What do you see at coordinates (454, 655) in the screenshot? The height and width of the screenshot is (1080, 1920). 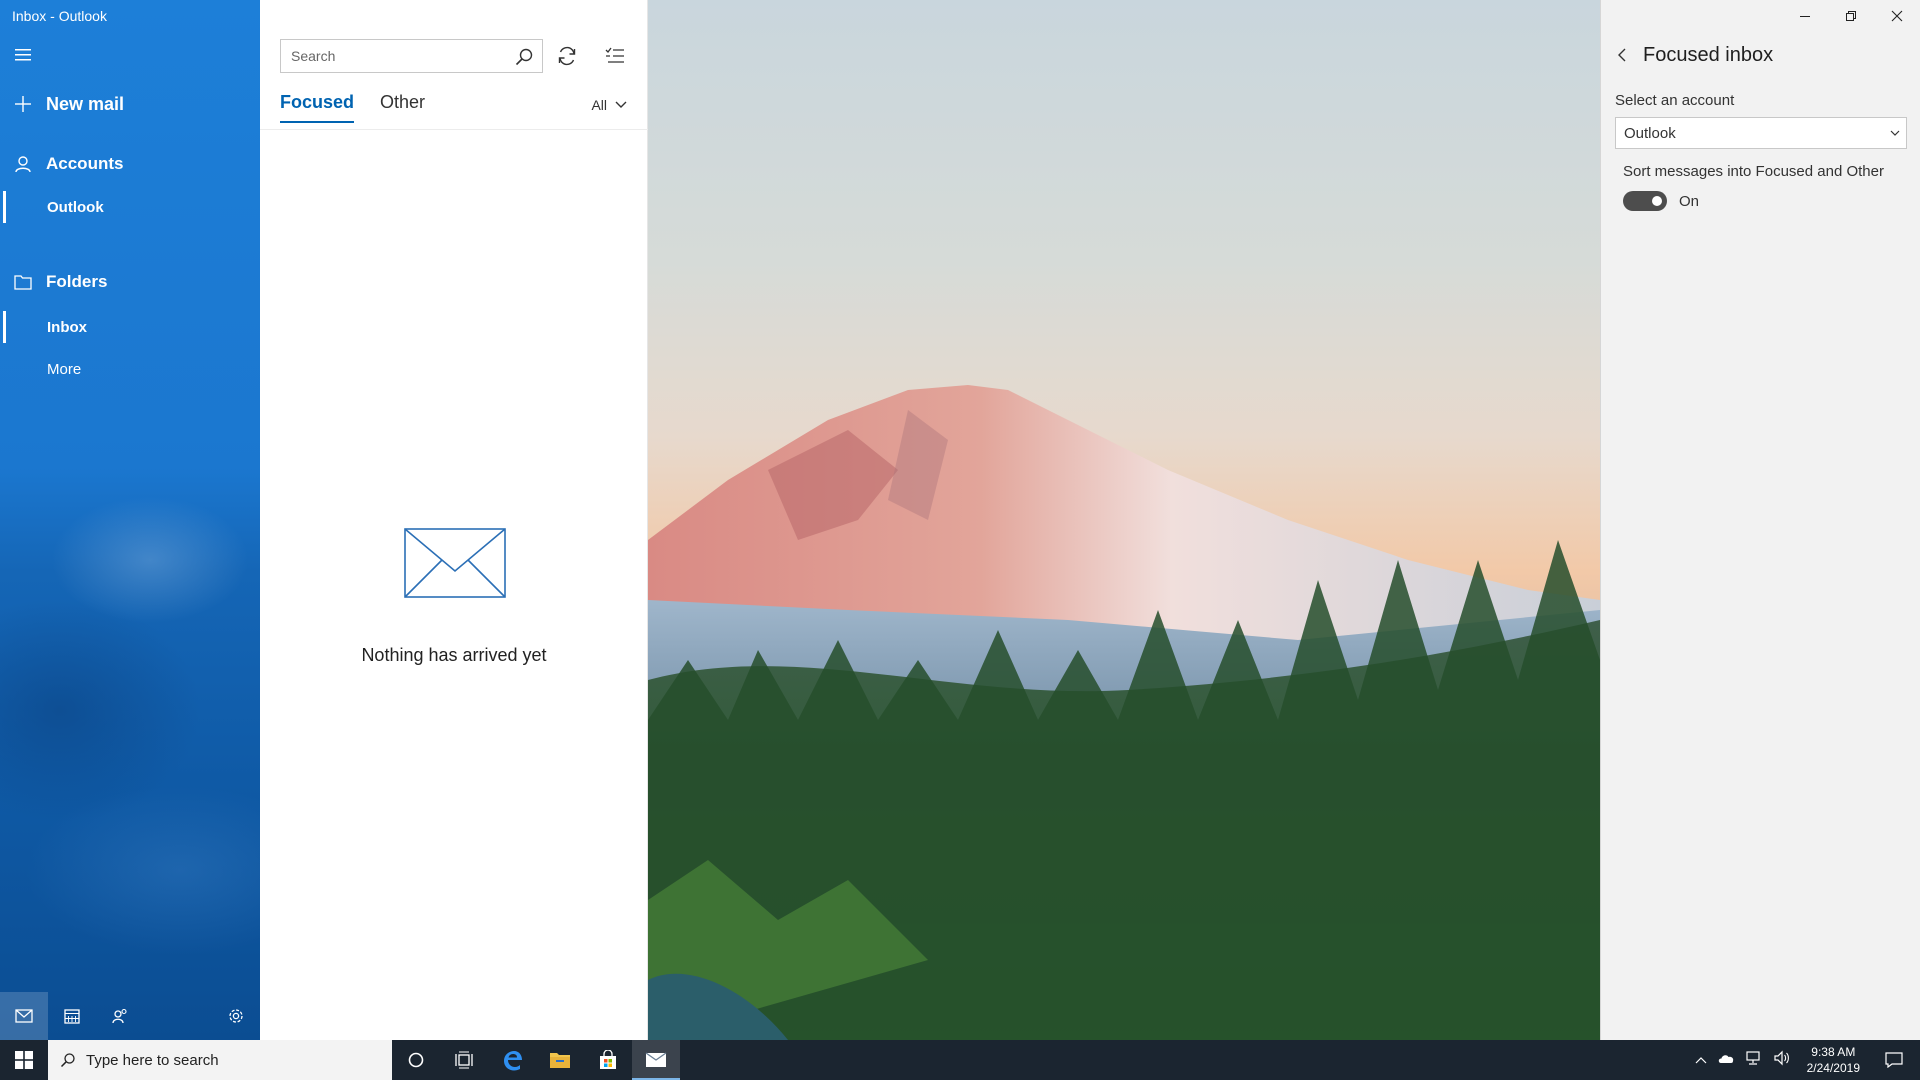 I see `empty-inbox-message: Nothing has arrived yet` at bounding box center [454, 655].